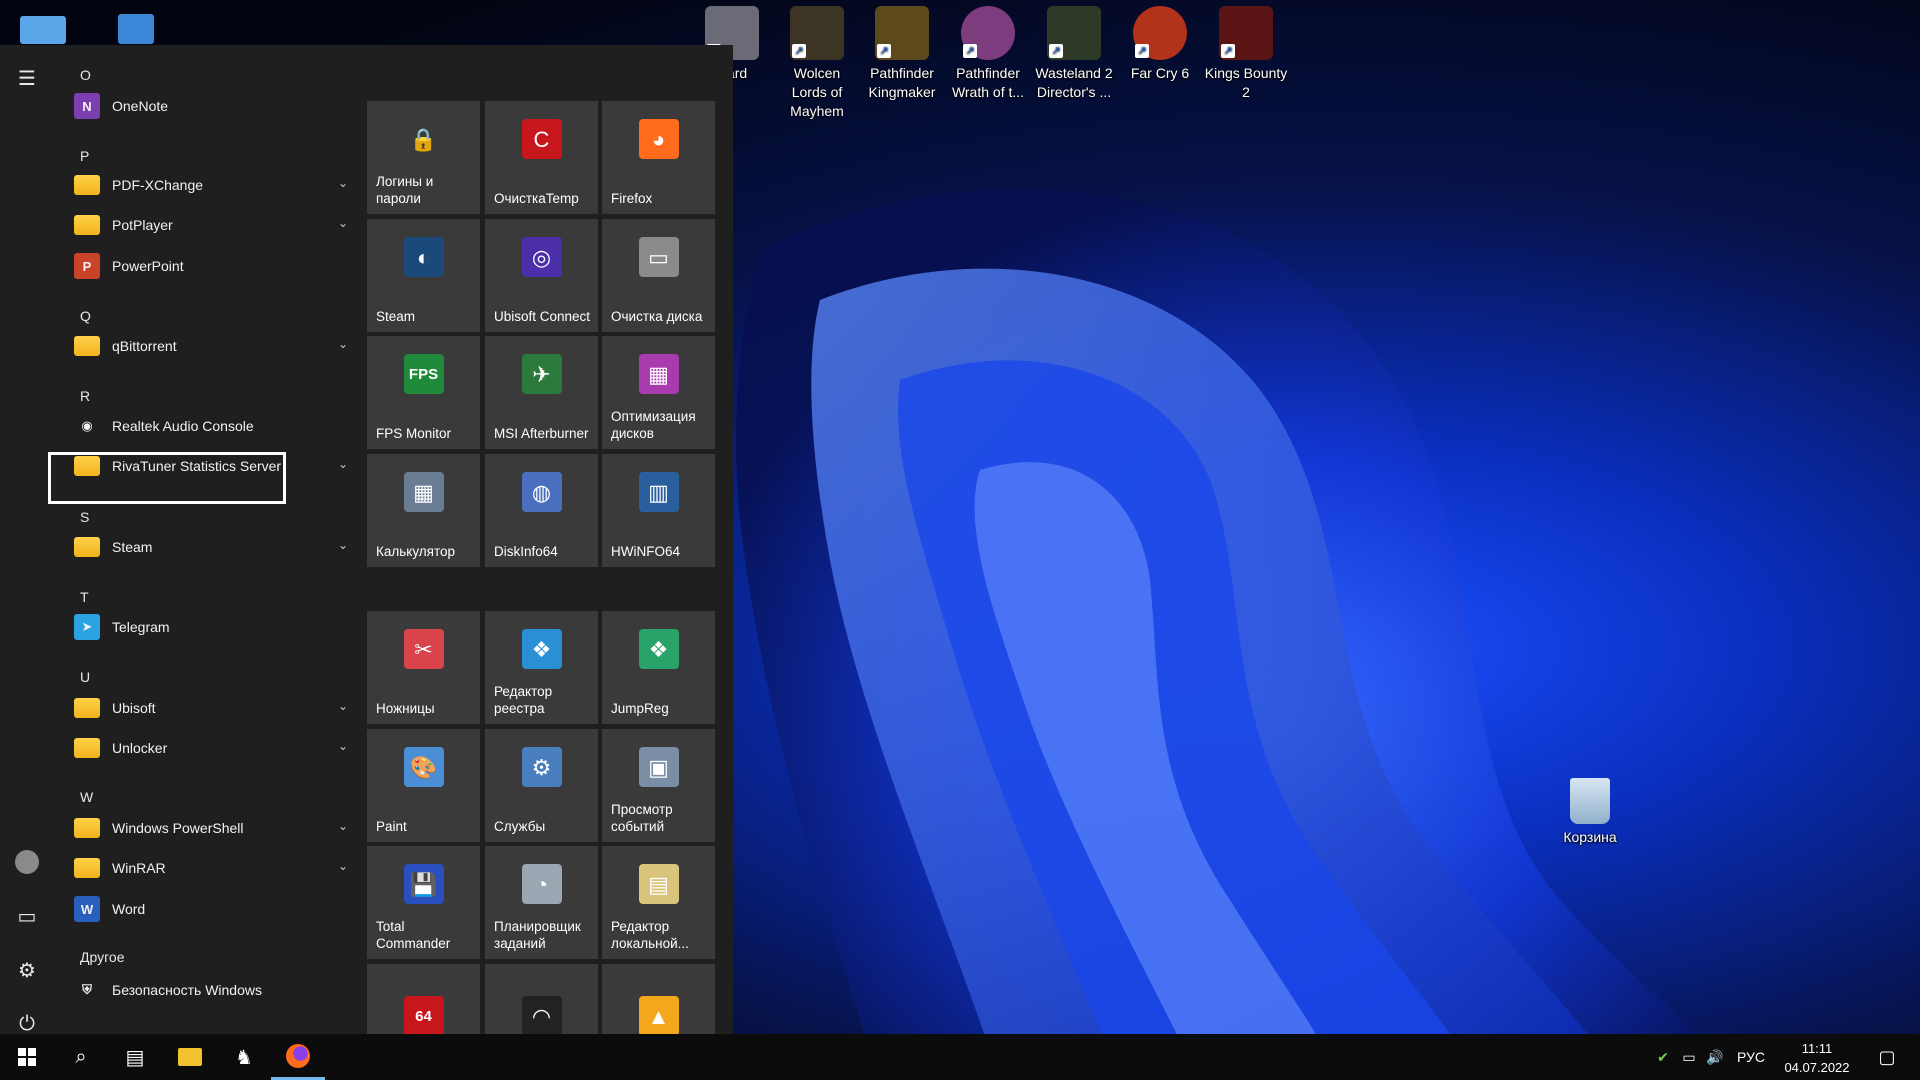  Describe the element at coordinates (658, 767) in the screenshot. I see `event-viewer-icon: ▣` at that location.